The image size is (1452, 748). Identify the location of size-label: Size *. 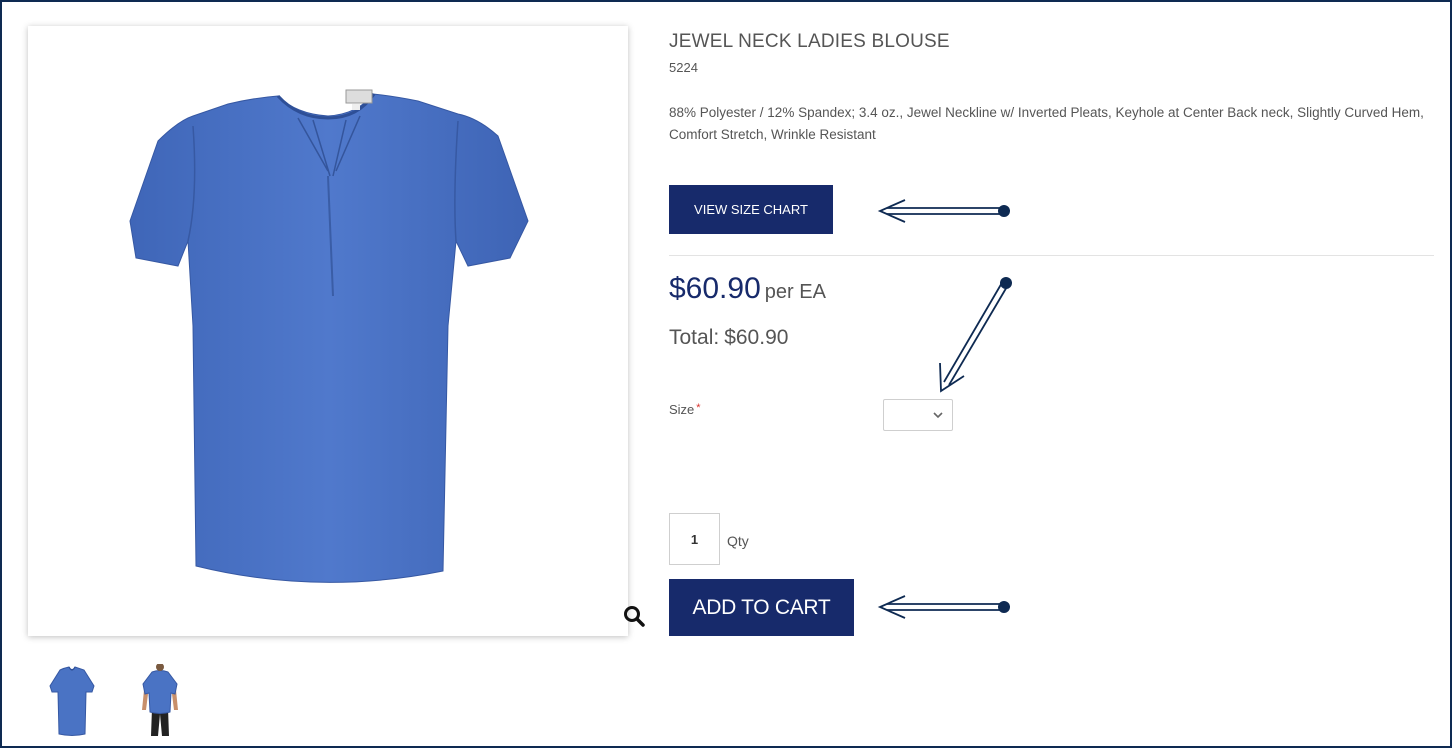
(685, 409).